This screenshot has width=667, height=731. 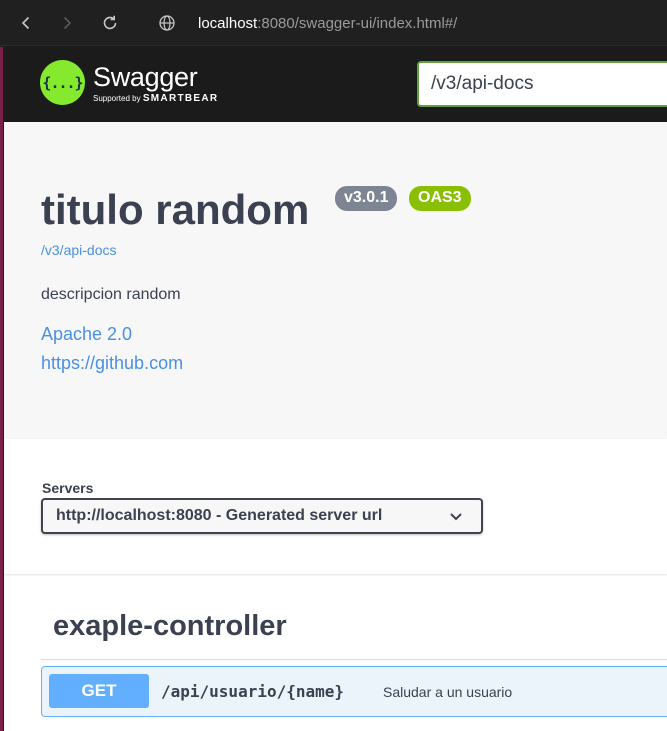 I want to click on oas-badge: OAS3, so click(x=440, y=198).